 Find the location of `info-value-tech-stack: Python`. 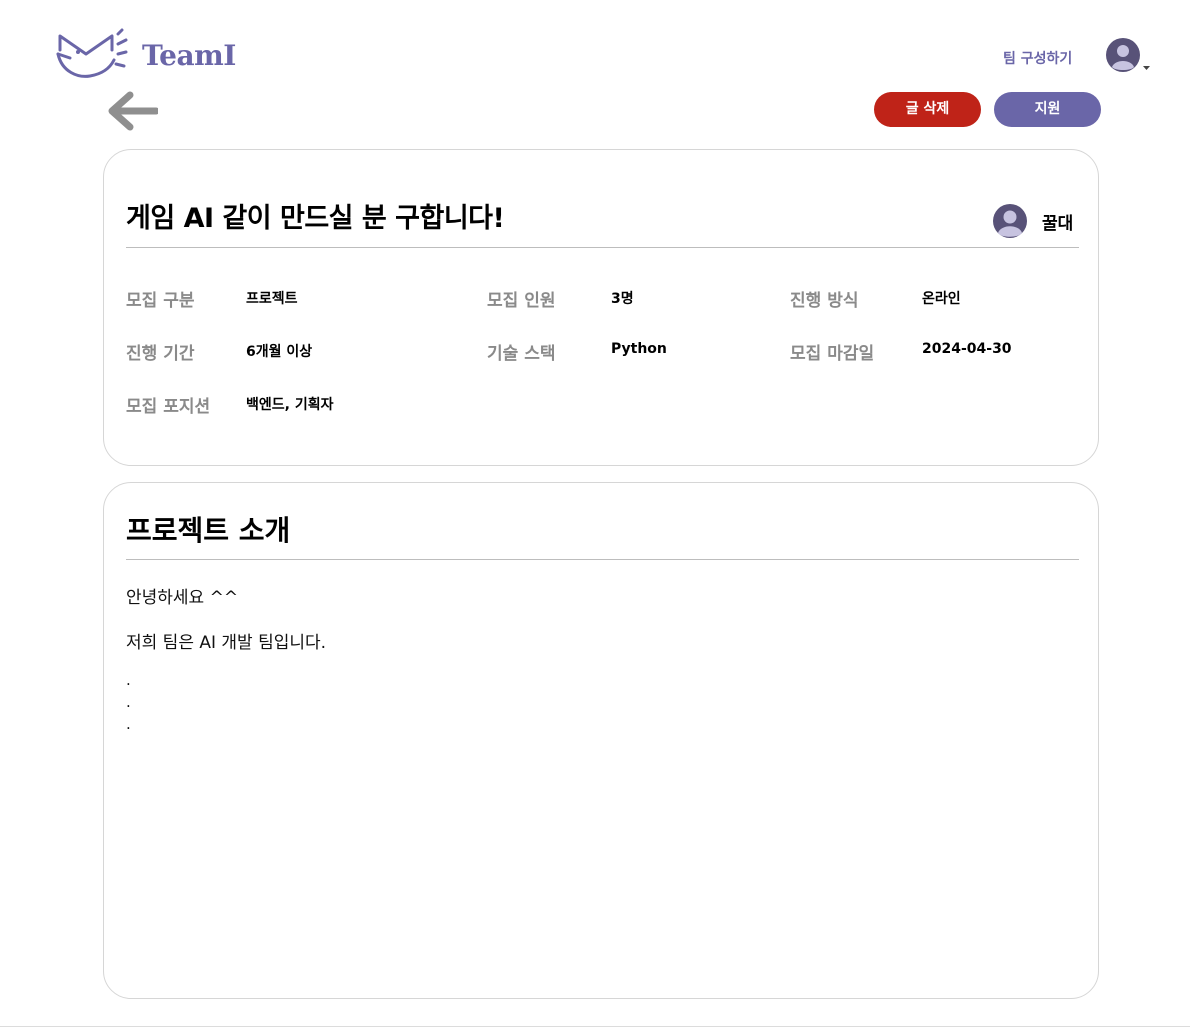

info-value-tech-stack: Python is located at coordinates (639, 349).